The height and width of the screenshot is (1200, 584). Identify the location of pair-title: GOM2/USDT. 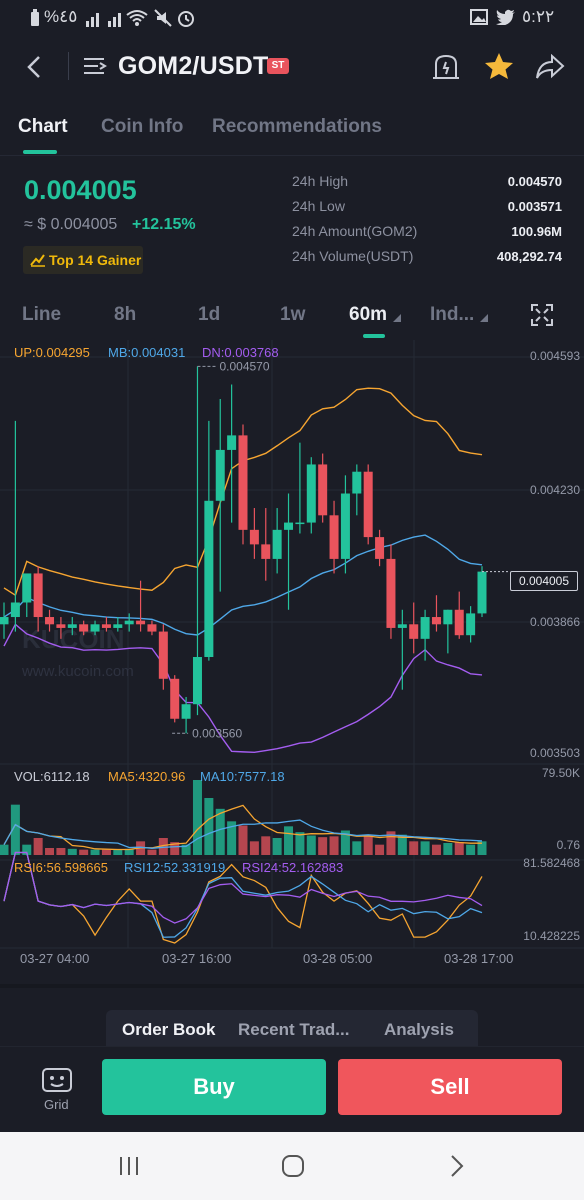
(193, 66).